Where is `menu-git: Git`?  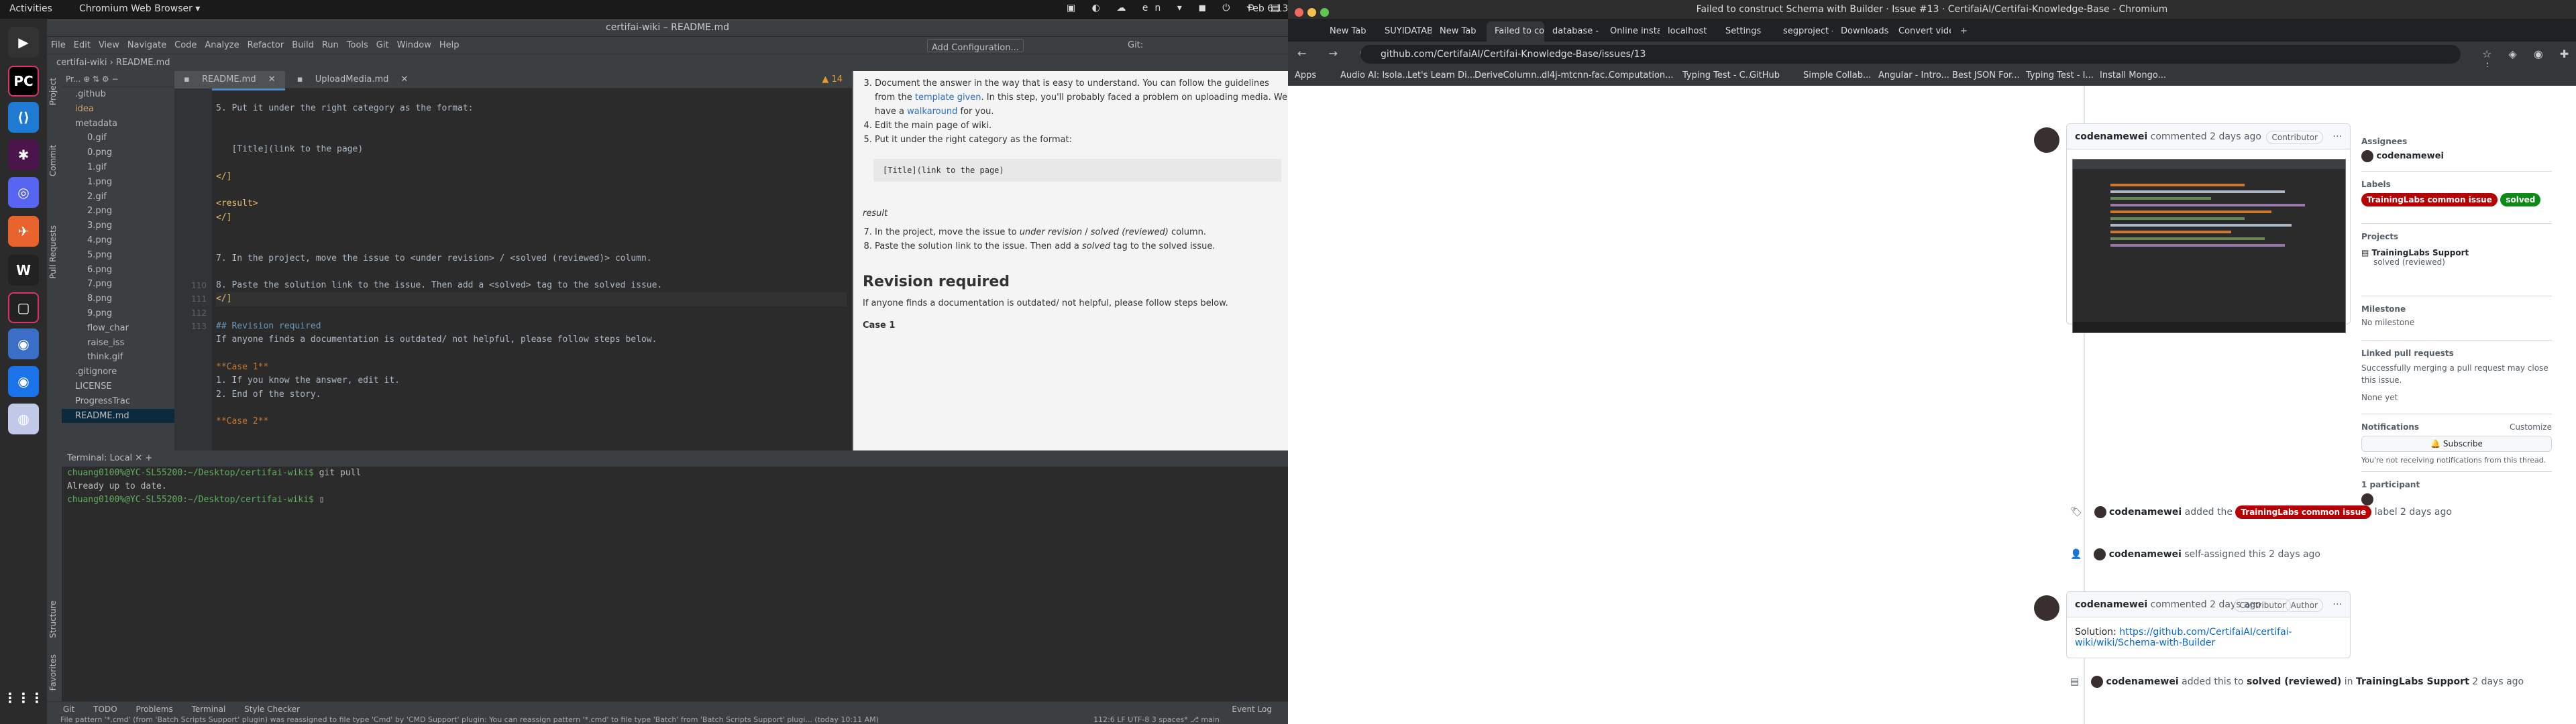 menu-git: Git is located at coordinates (382, 45).